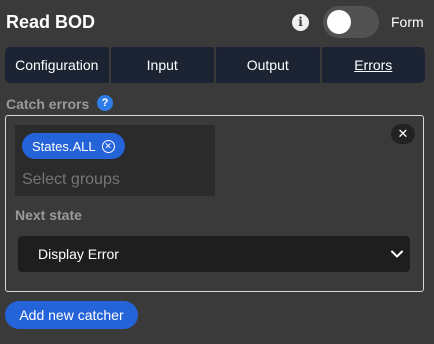 This screenshot has width=434, height=344. Describe the element at coordinates (71, 315) in the screenshot. I see `add-catcher-button: Add new catcher` at that location.